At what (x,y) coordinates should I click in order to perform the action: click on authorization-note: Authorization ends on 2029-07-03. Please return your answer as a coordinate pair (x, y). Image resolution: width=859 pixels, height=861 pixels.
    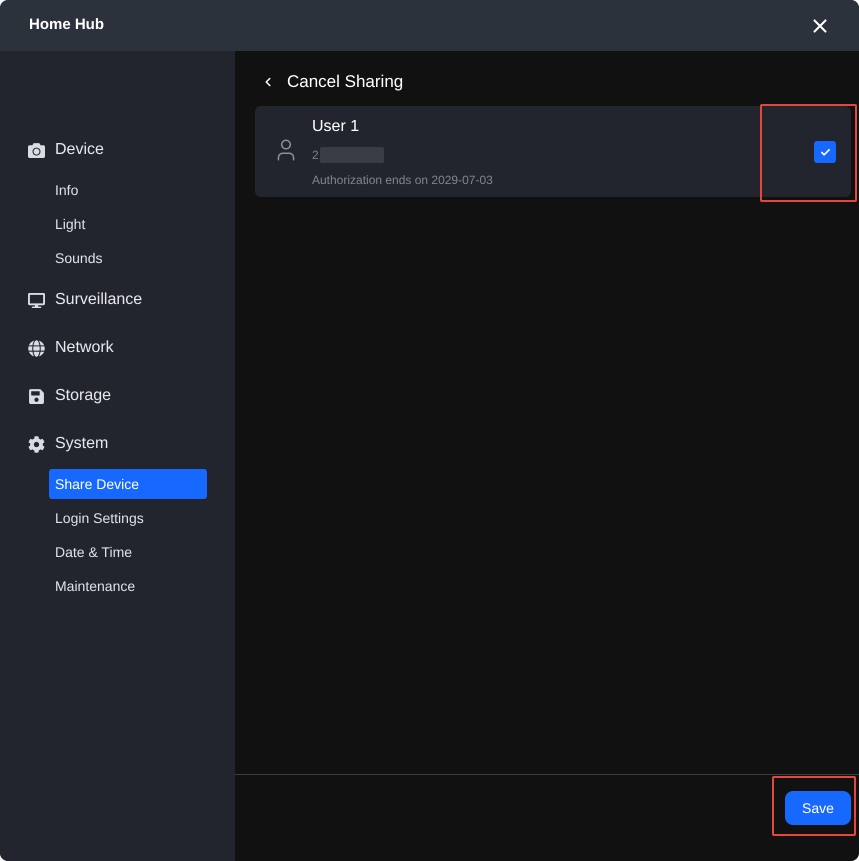
    Looking at the image, I should click on (402, 180).